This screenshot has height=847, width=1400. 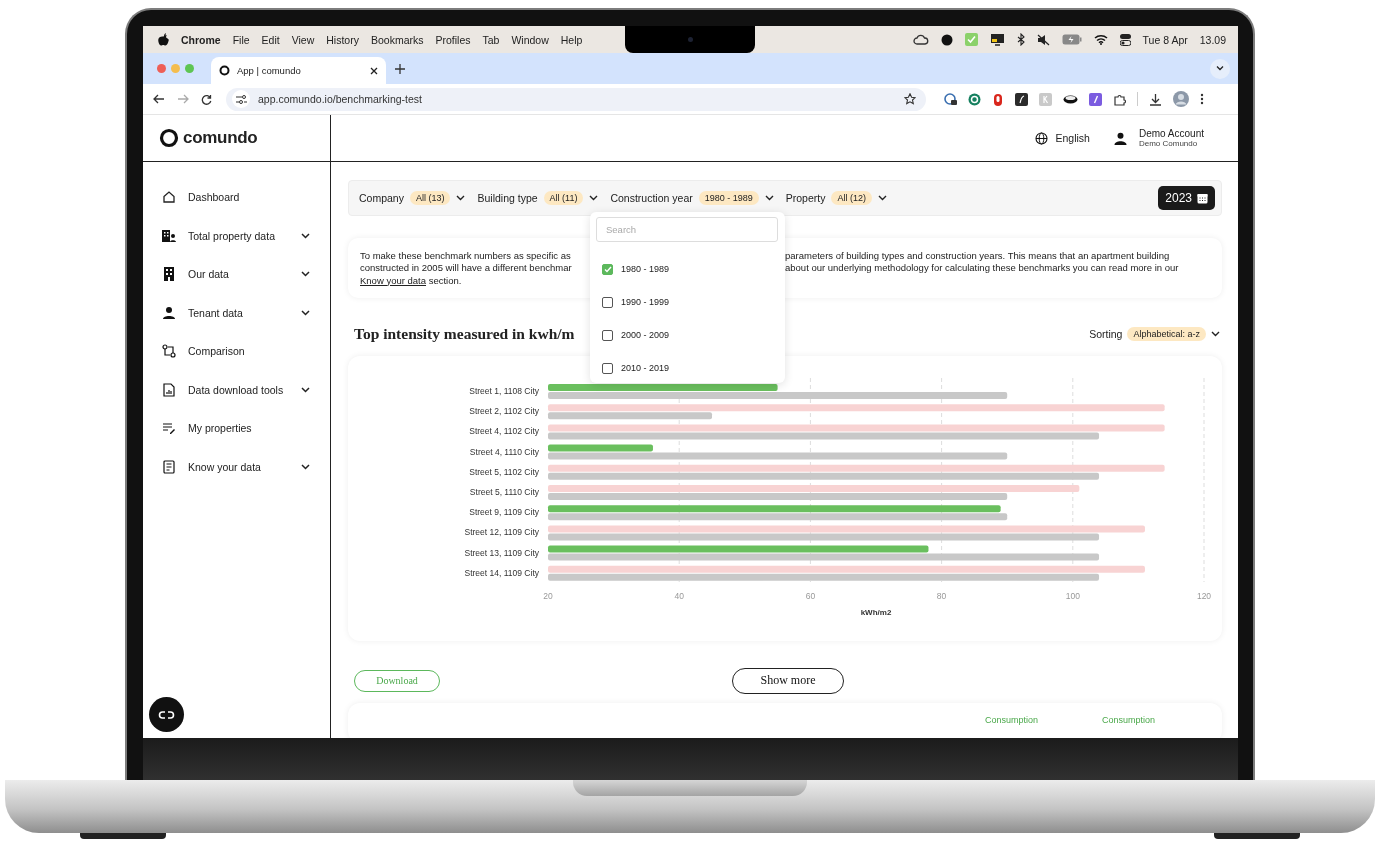 What do you see at coordinates (1125, 39) in the screenshot?
I see `toggle-icon` at bounding box center [1125, 39].